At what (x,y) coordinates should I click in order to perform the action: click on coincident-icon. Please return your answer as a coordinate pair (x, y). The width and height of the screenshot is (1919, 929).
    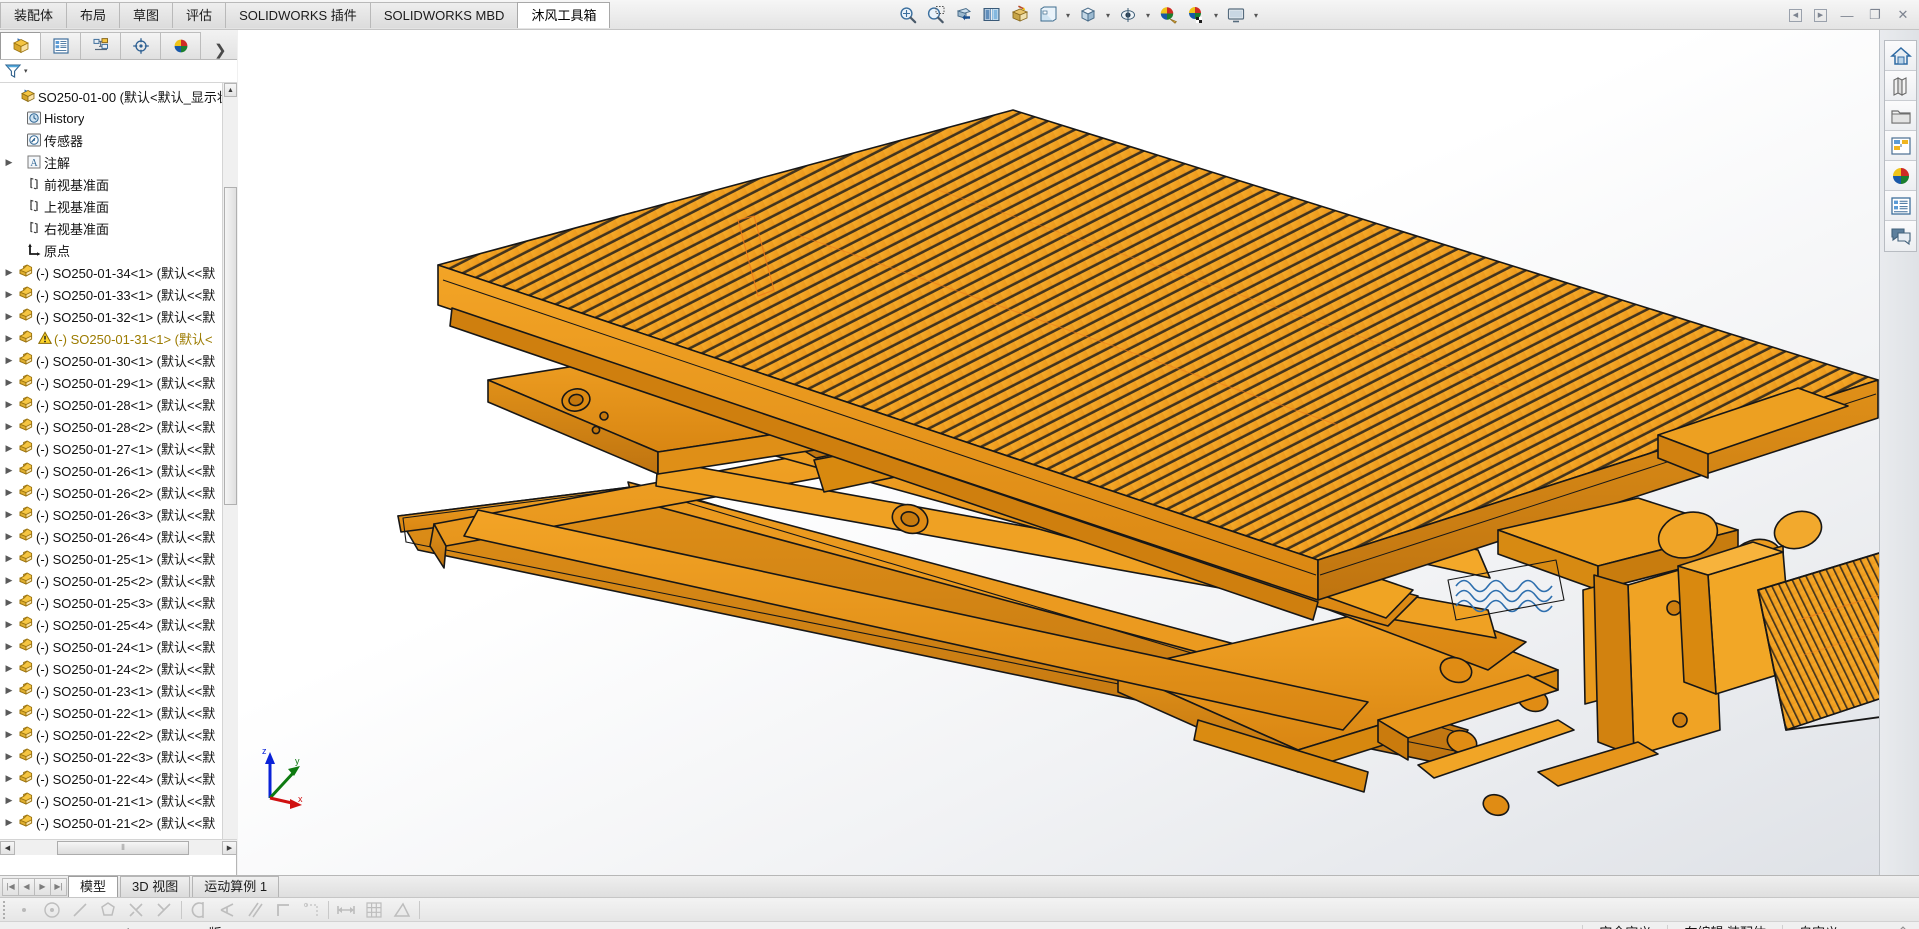
    Looking at the image, I should click on (136, 910).